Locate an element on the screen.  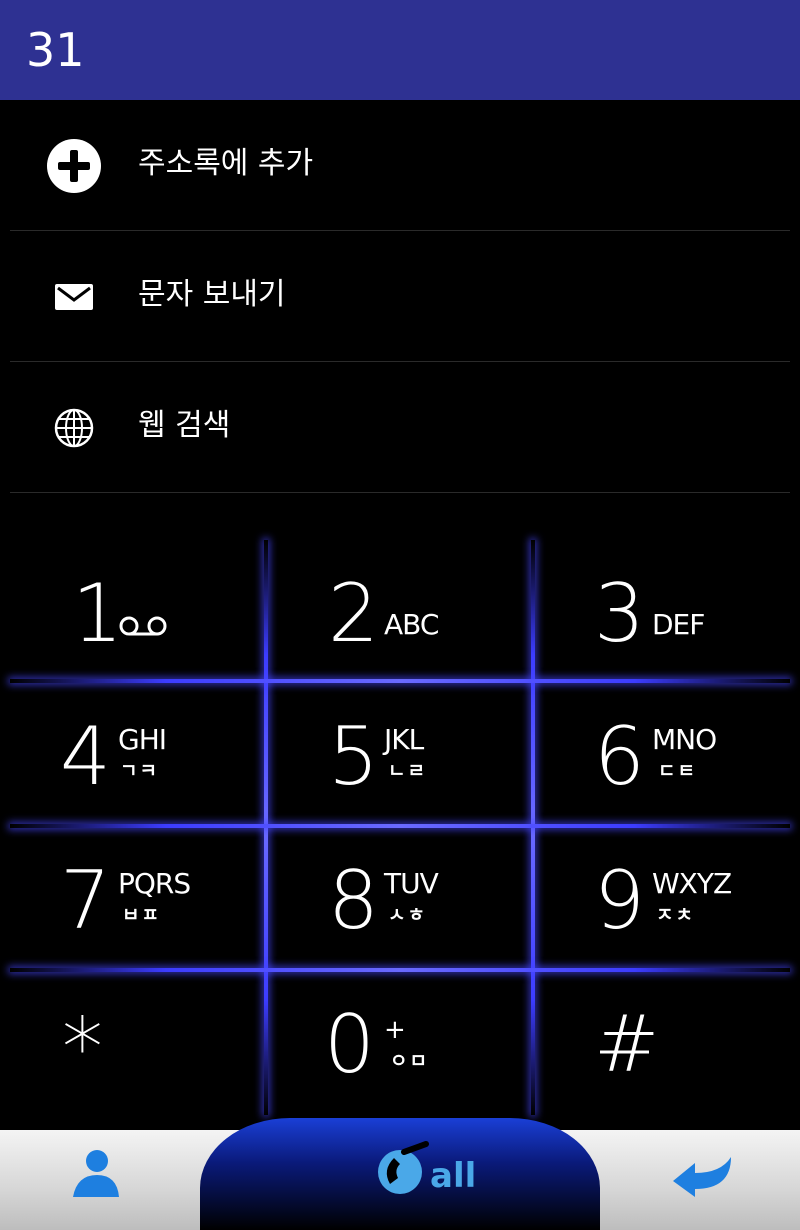
menu-item-send-message: 문자 보내기 is located at coordinates (400, 296).